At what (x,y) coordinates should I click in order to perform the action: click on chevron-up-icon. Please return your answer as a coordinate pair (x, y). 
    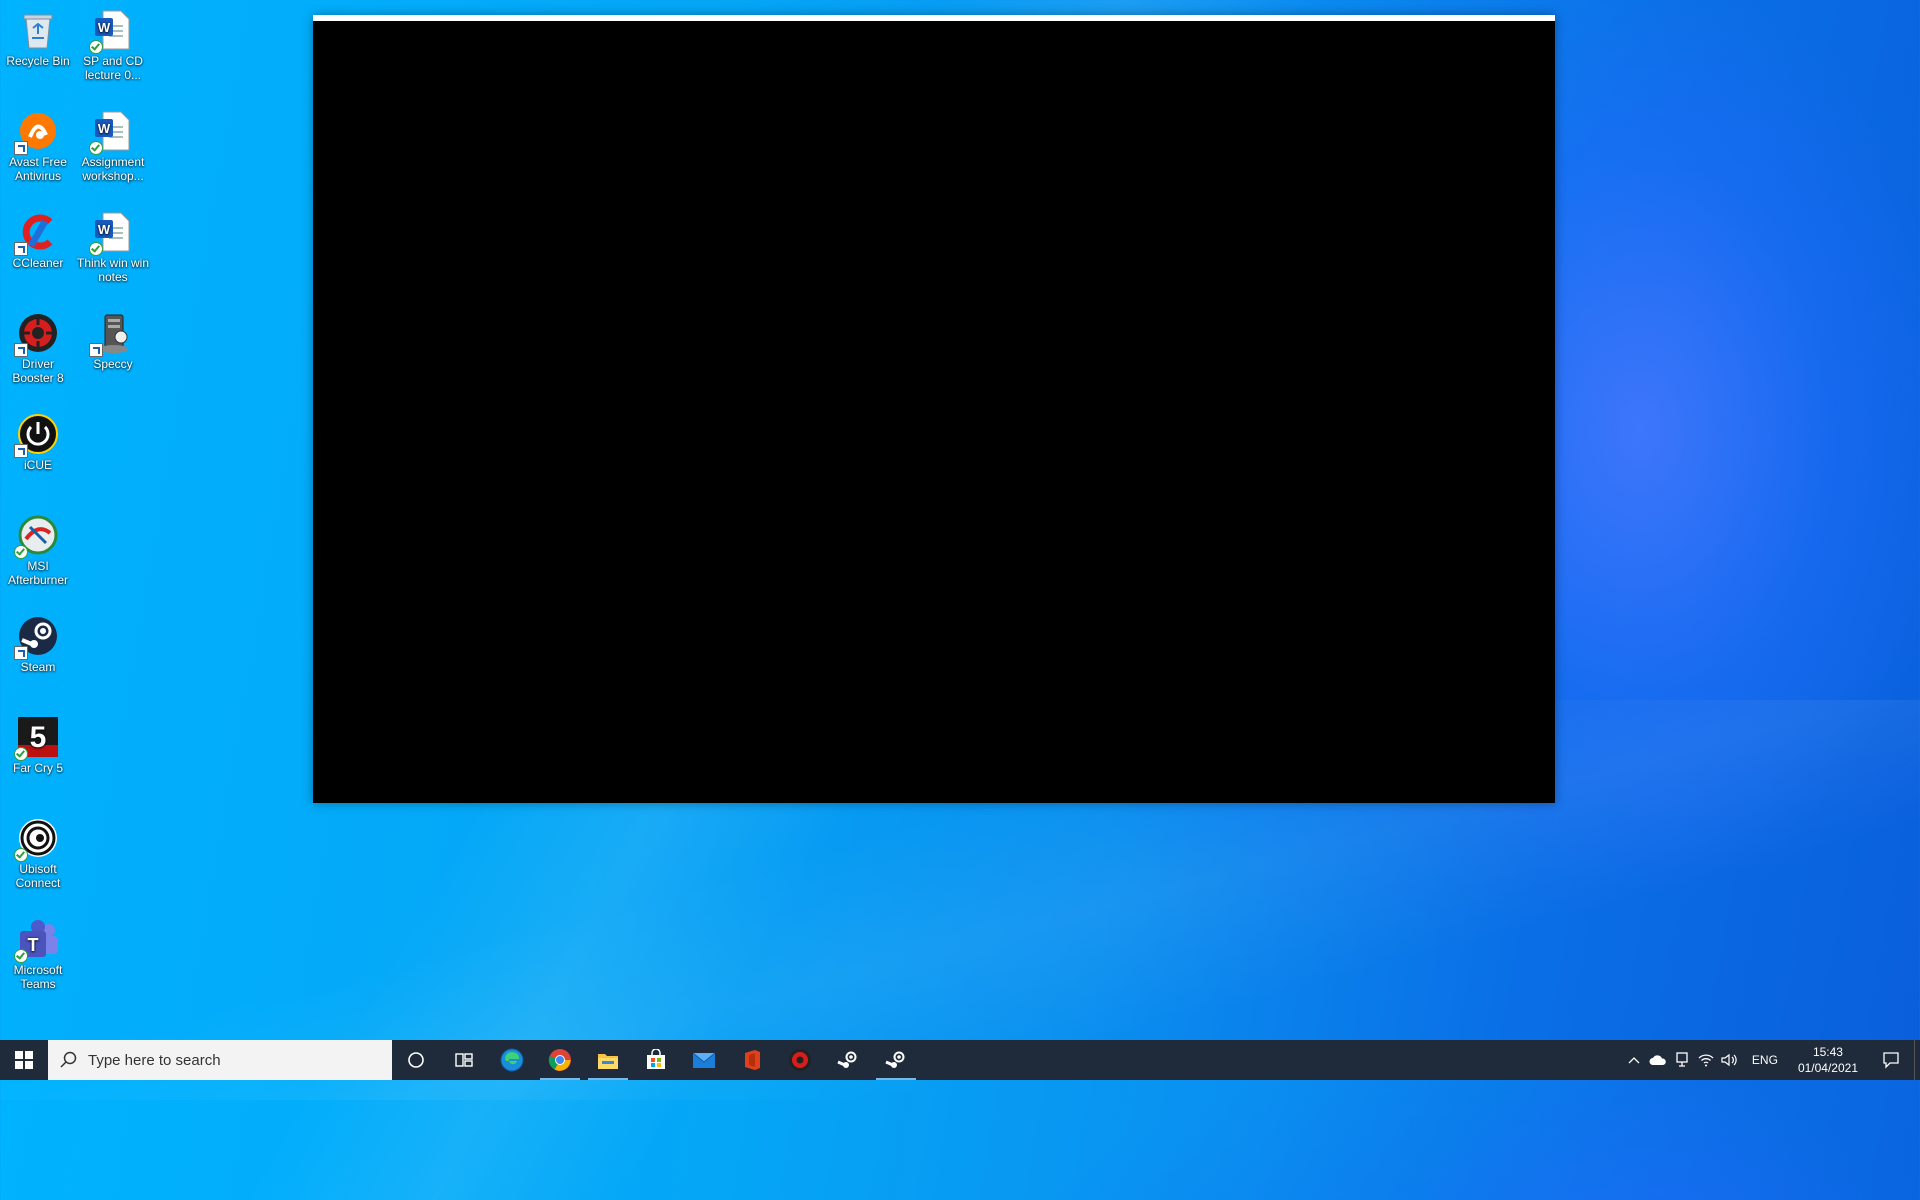
    Looking at the image, I should click on (1634, 1060).